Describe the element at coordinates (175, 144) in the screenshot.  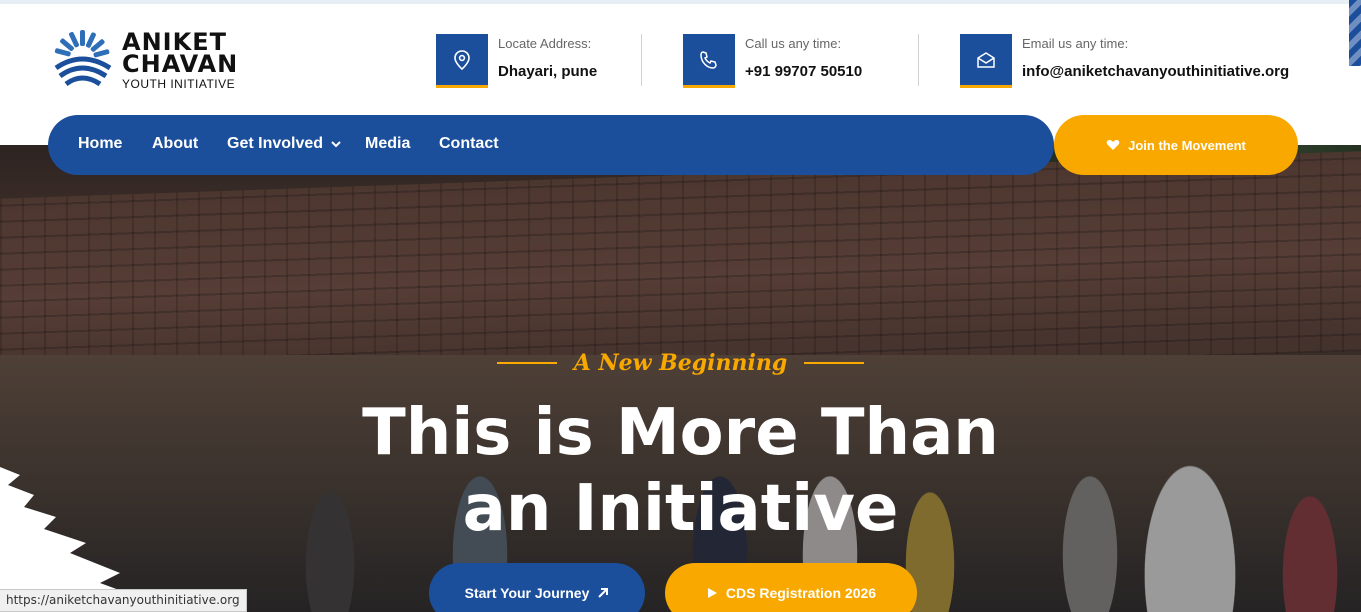
I see `nav-about: About` at that location.